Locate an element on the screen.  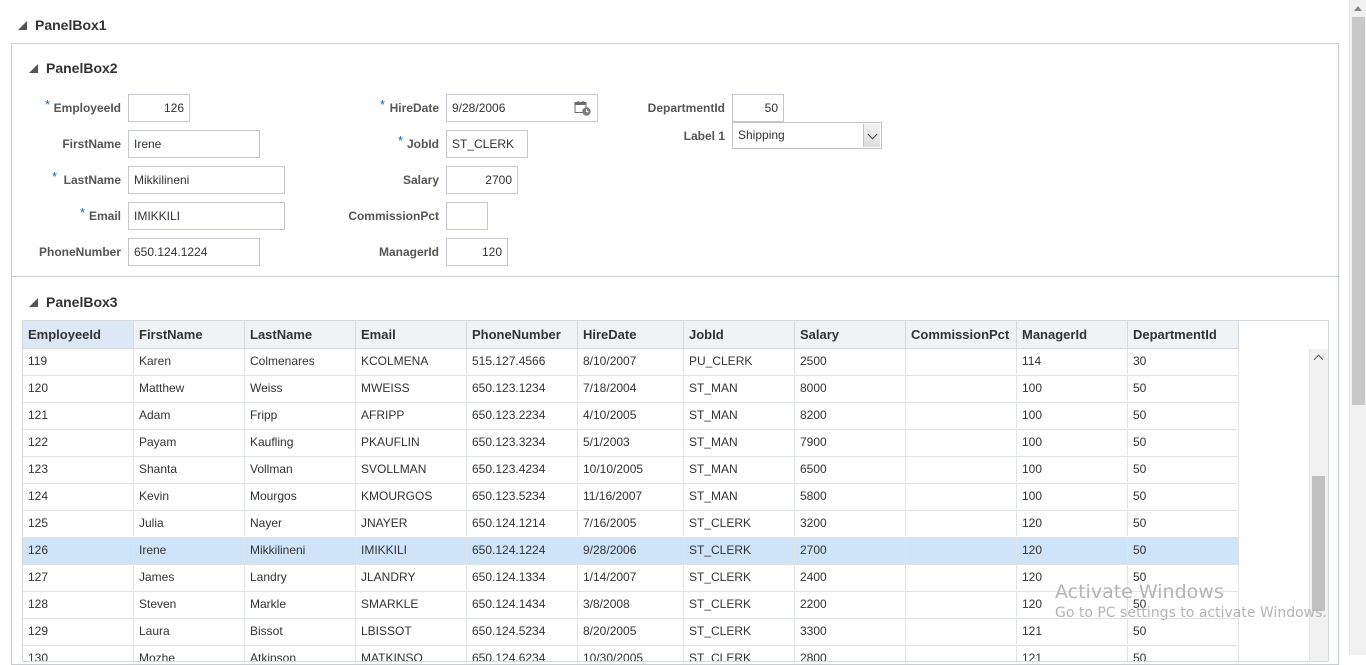
table-cell-phonenumber: 650.124.6234 is located at coordinates (522, 653).